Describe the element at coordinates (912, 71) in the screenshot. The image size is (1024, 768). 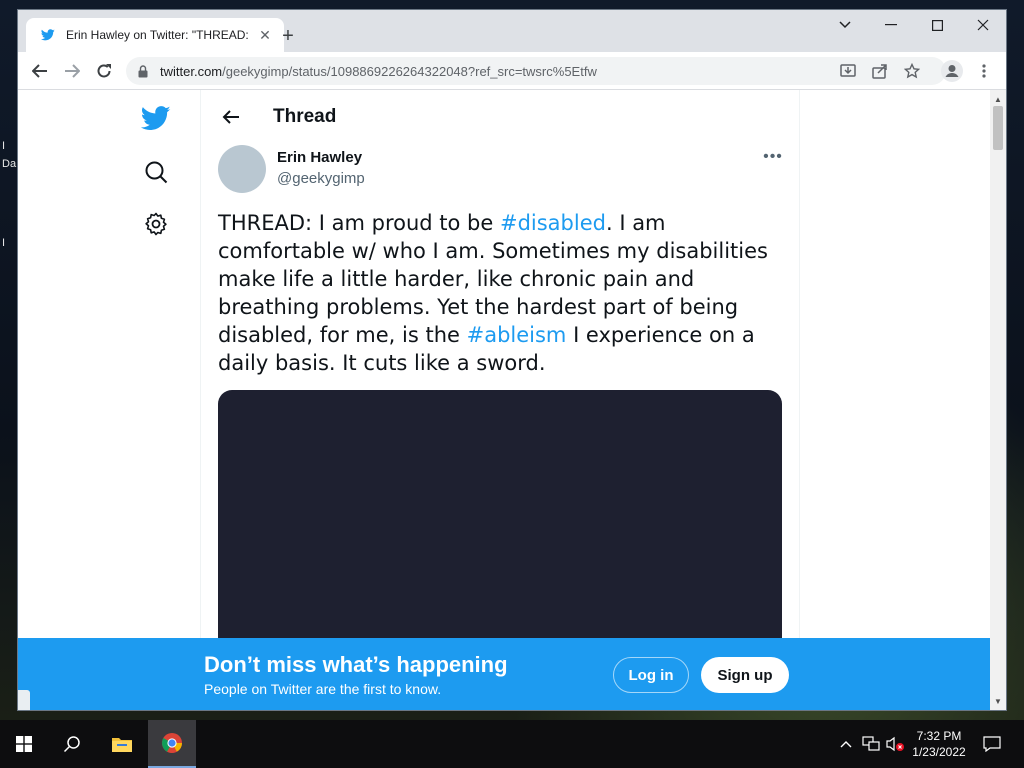
I see `star-icon` at that location.